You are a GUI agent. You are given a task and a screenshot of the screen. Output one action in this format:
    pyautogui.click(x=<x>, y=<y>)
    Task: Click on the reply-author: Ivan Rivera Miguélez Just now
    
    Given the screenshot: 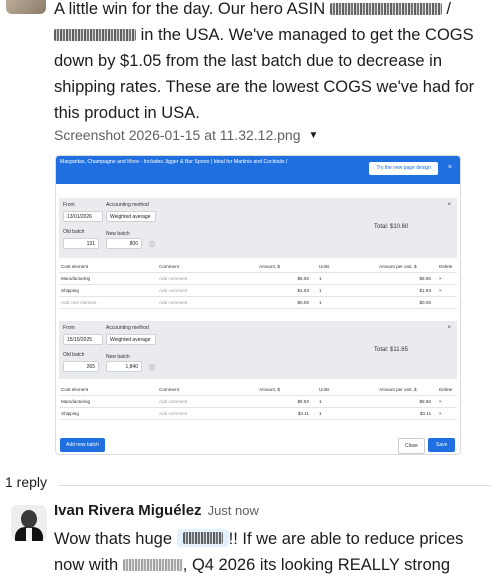 What is the action you would take?
    pyautogui.click(x=156, y=510)
    